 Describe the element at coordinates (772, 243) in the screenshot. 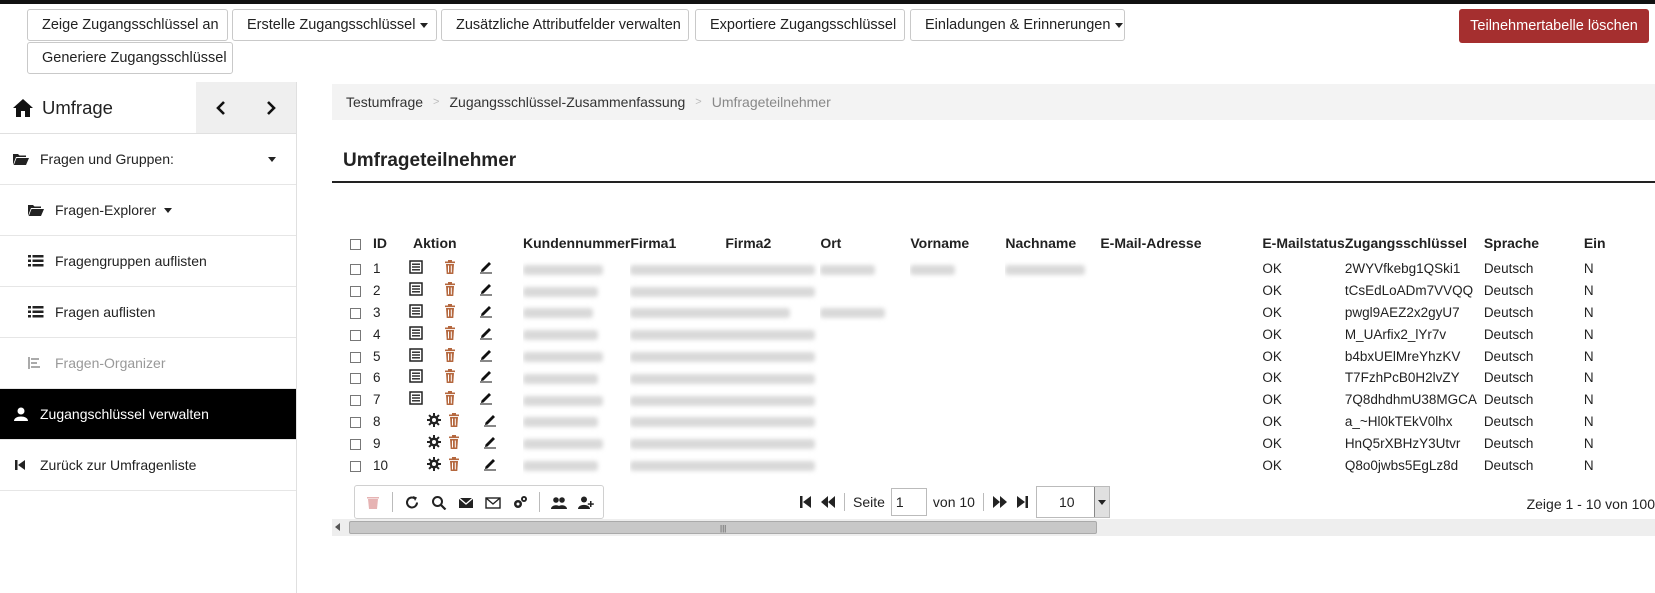

I see `column-header-firma2: Firma2` at that location.